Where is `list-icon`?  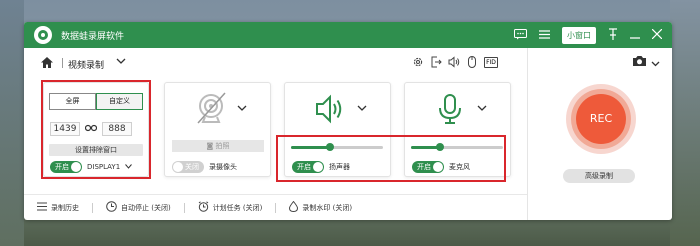
list-icon is located at coordinates (42, 208).